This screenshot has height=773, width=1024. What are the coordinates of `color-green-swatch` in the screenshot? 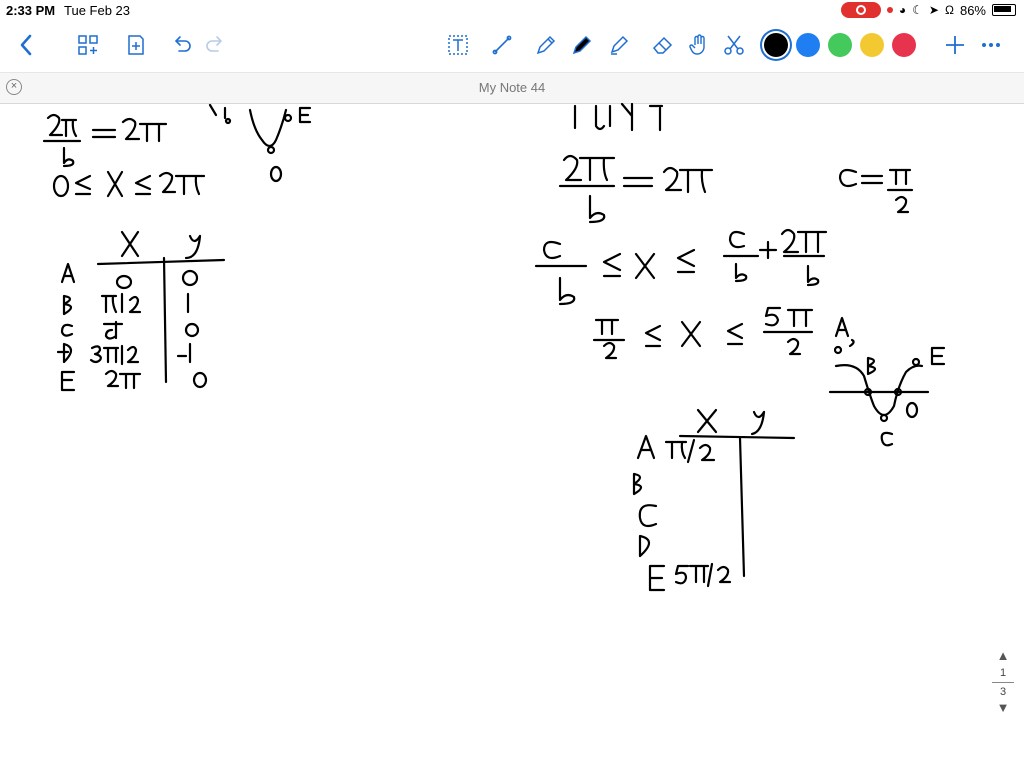 It's located at (840, 45).